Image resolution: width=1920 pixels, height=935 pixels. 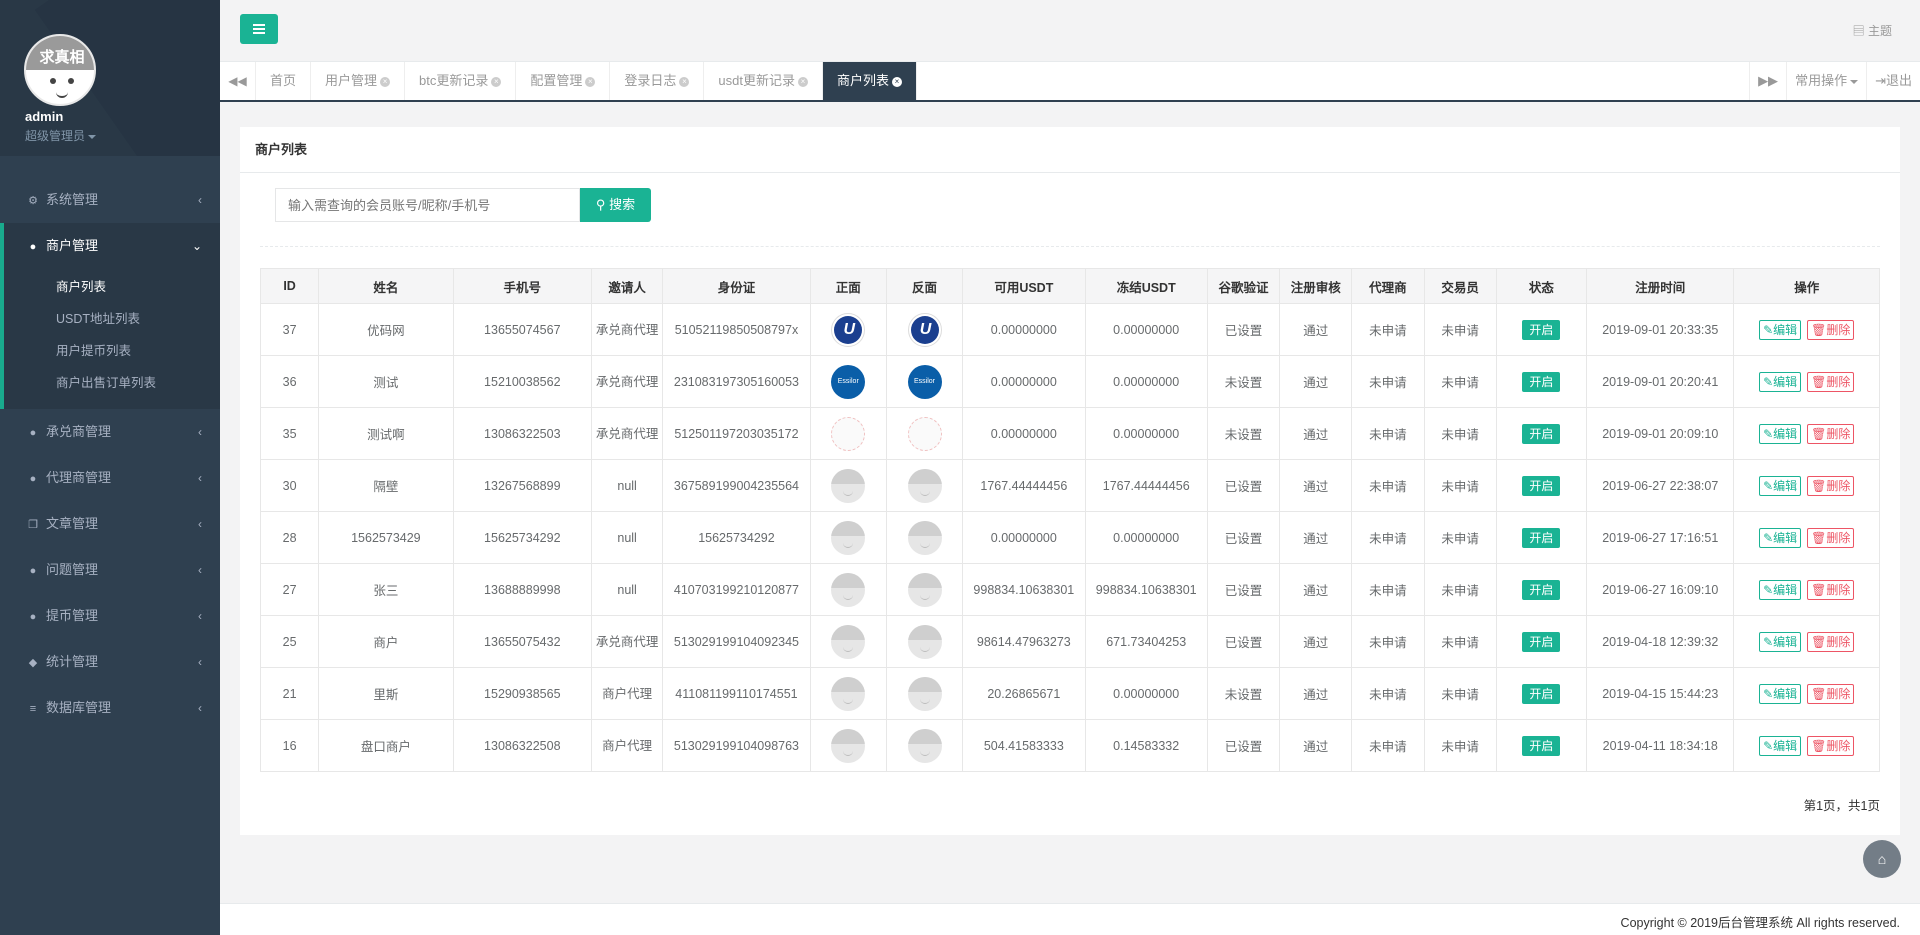 What do you see at coordinates (112, 383) in the screenshot?
I see `submenu-item-sell-orders: 商户出售订单列表` at bounding box center [112, 383].